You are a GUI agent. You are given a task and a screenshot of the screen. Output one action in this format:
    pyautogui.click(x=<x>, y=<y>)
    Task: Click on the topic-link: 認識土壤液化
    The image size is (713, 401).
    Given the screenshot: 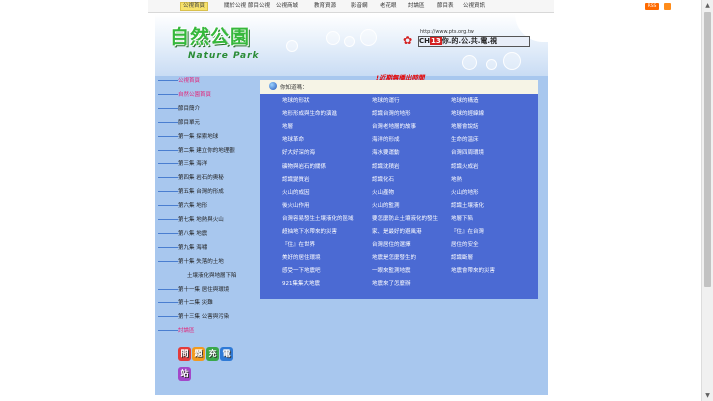 What is the action you would take?
    pyautogui.click(x=467, y=206)
    